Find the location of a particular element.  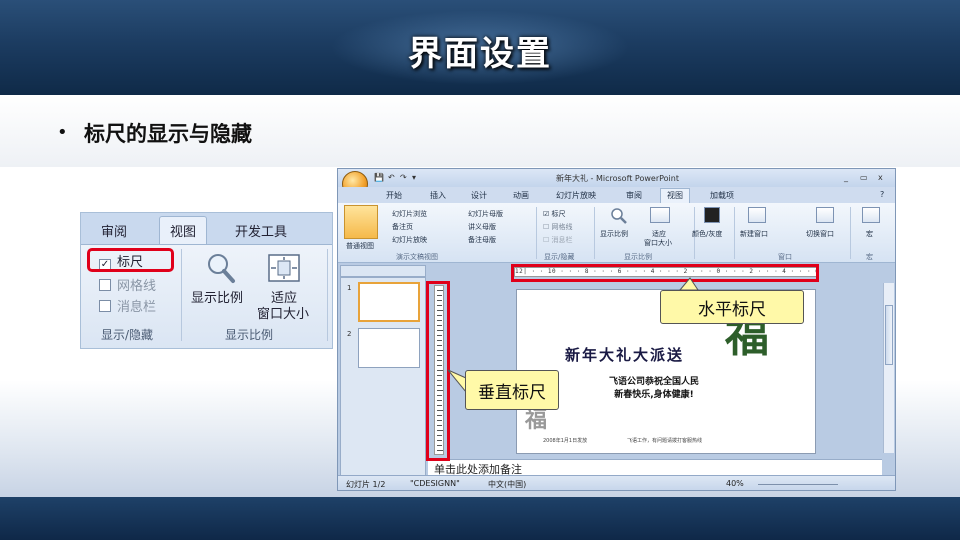

vertical-callout-pointer is located at coordinates (457, 381).